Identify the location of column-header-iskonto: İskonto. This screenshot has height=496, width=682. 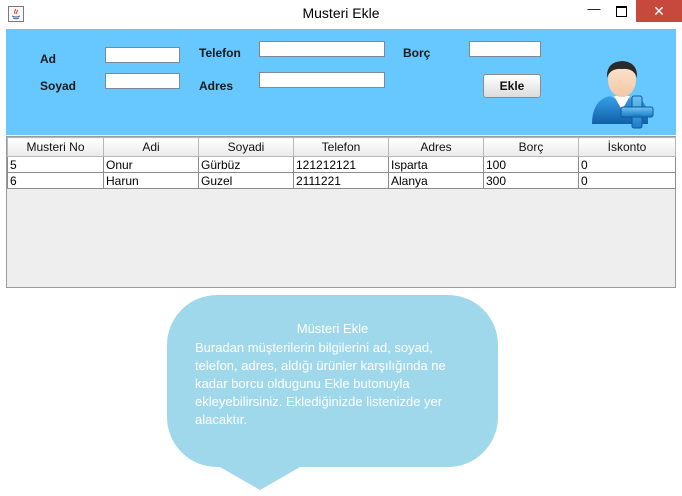
(627, 147).